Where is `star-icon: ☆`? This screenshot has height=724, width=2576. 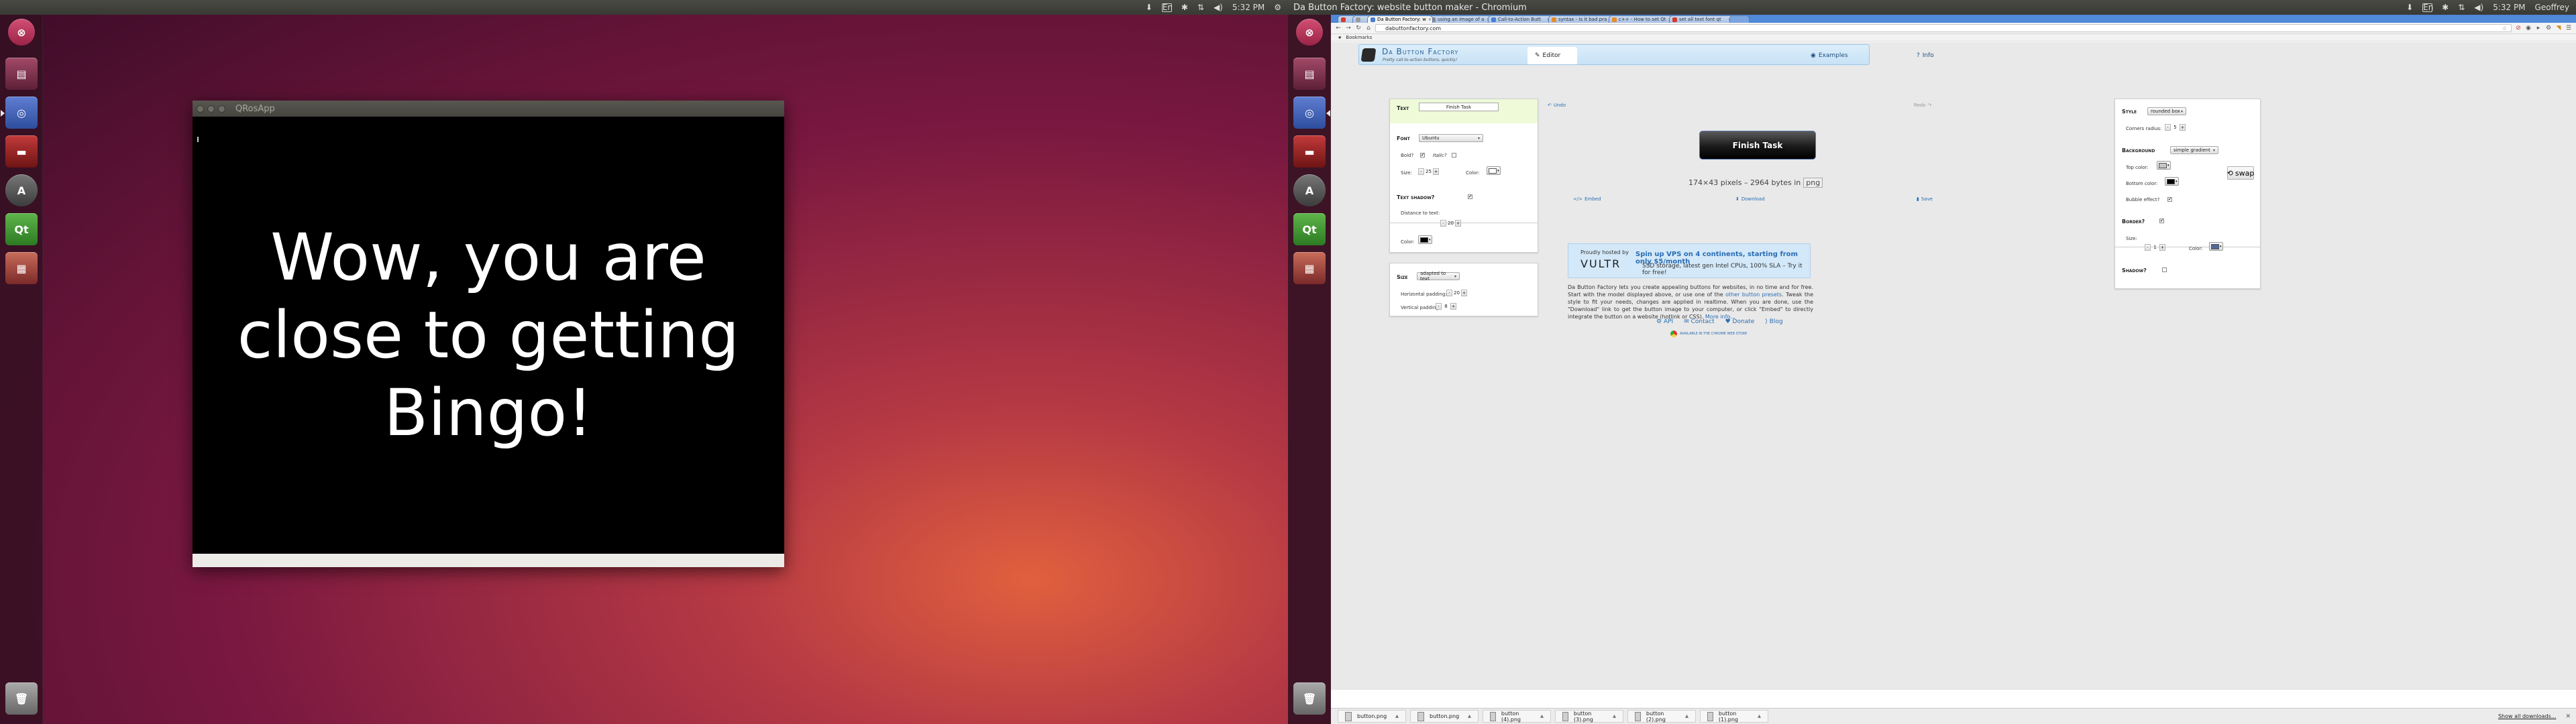 star-icon: ☆ is located at coordinates (2504, 28).